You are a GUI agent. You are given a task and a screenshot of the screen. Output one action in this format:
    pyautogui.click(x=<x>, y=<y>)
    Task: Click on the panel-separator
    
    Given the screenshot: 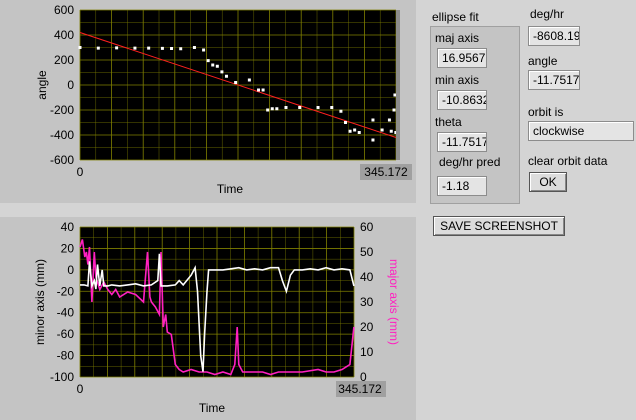 What is the action you would take?
    pyautogui.click(x=208, y=210)
    